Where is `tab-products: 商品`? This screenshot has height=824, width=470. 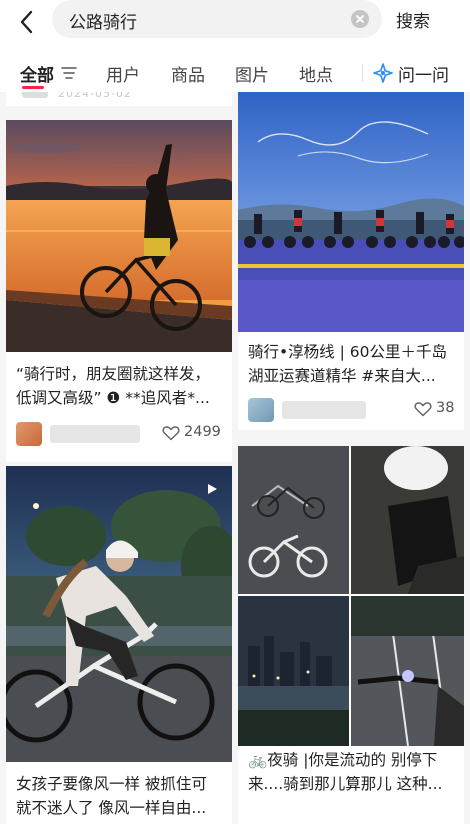 tab-products: 商品 is located at coordinates (188, 73).